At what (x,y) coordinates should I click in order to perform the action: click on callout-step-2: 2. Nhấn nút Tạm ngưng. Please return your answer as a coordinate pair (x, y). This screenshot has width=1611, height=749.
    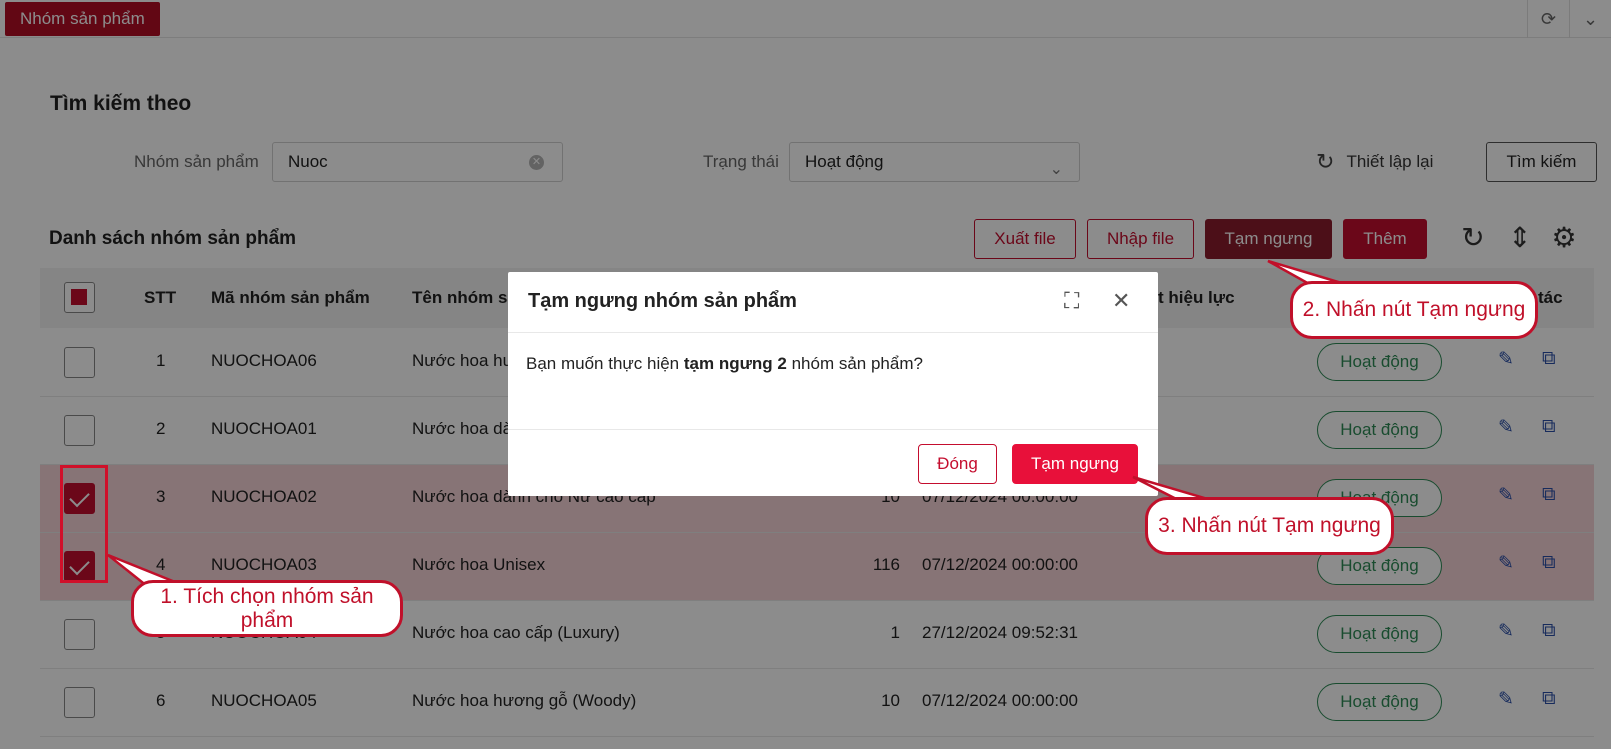
    Looking at the image, I should click on (1414, 310).